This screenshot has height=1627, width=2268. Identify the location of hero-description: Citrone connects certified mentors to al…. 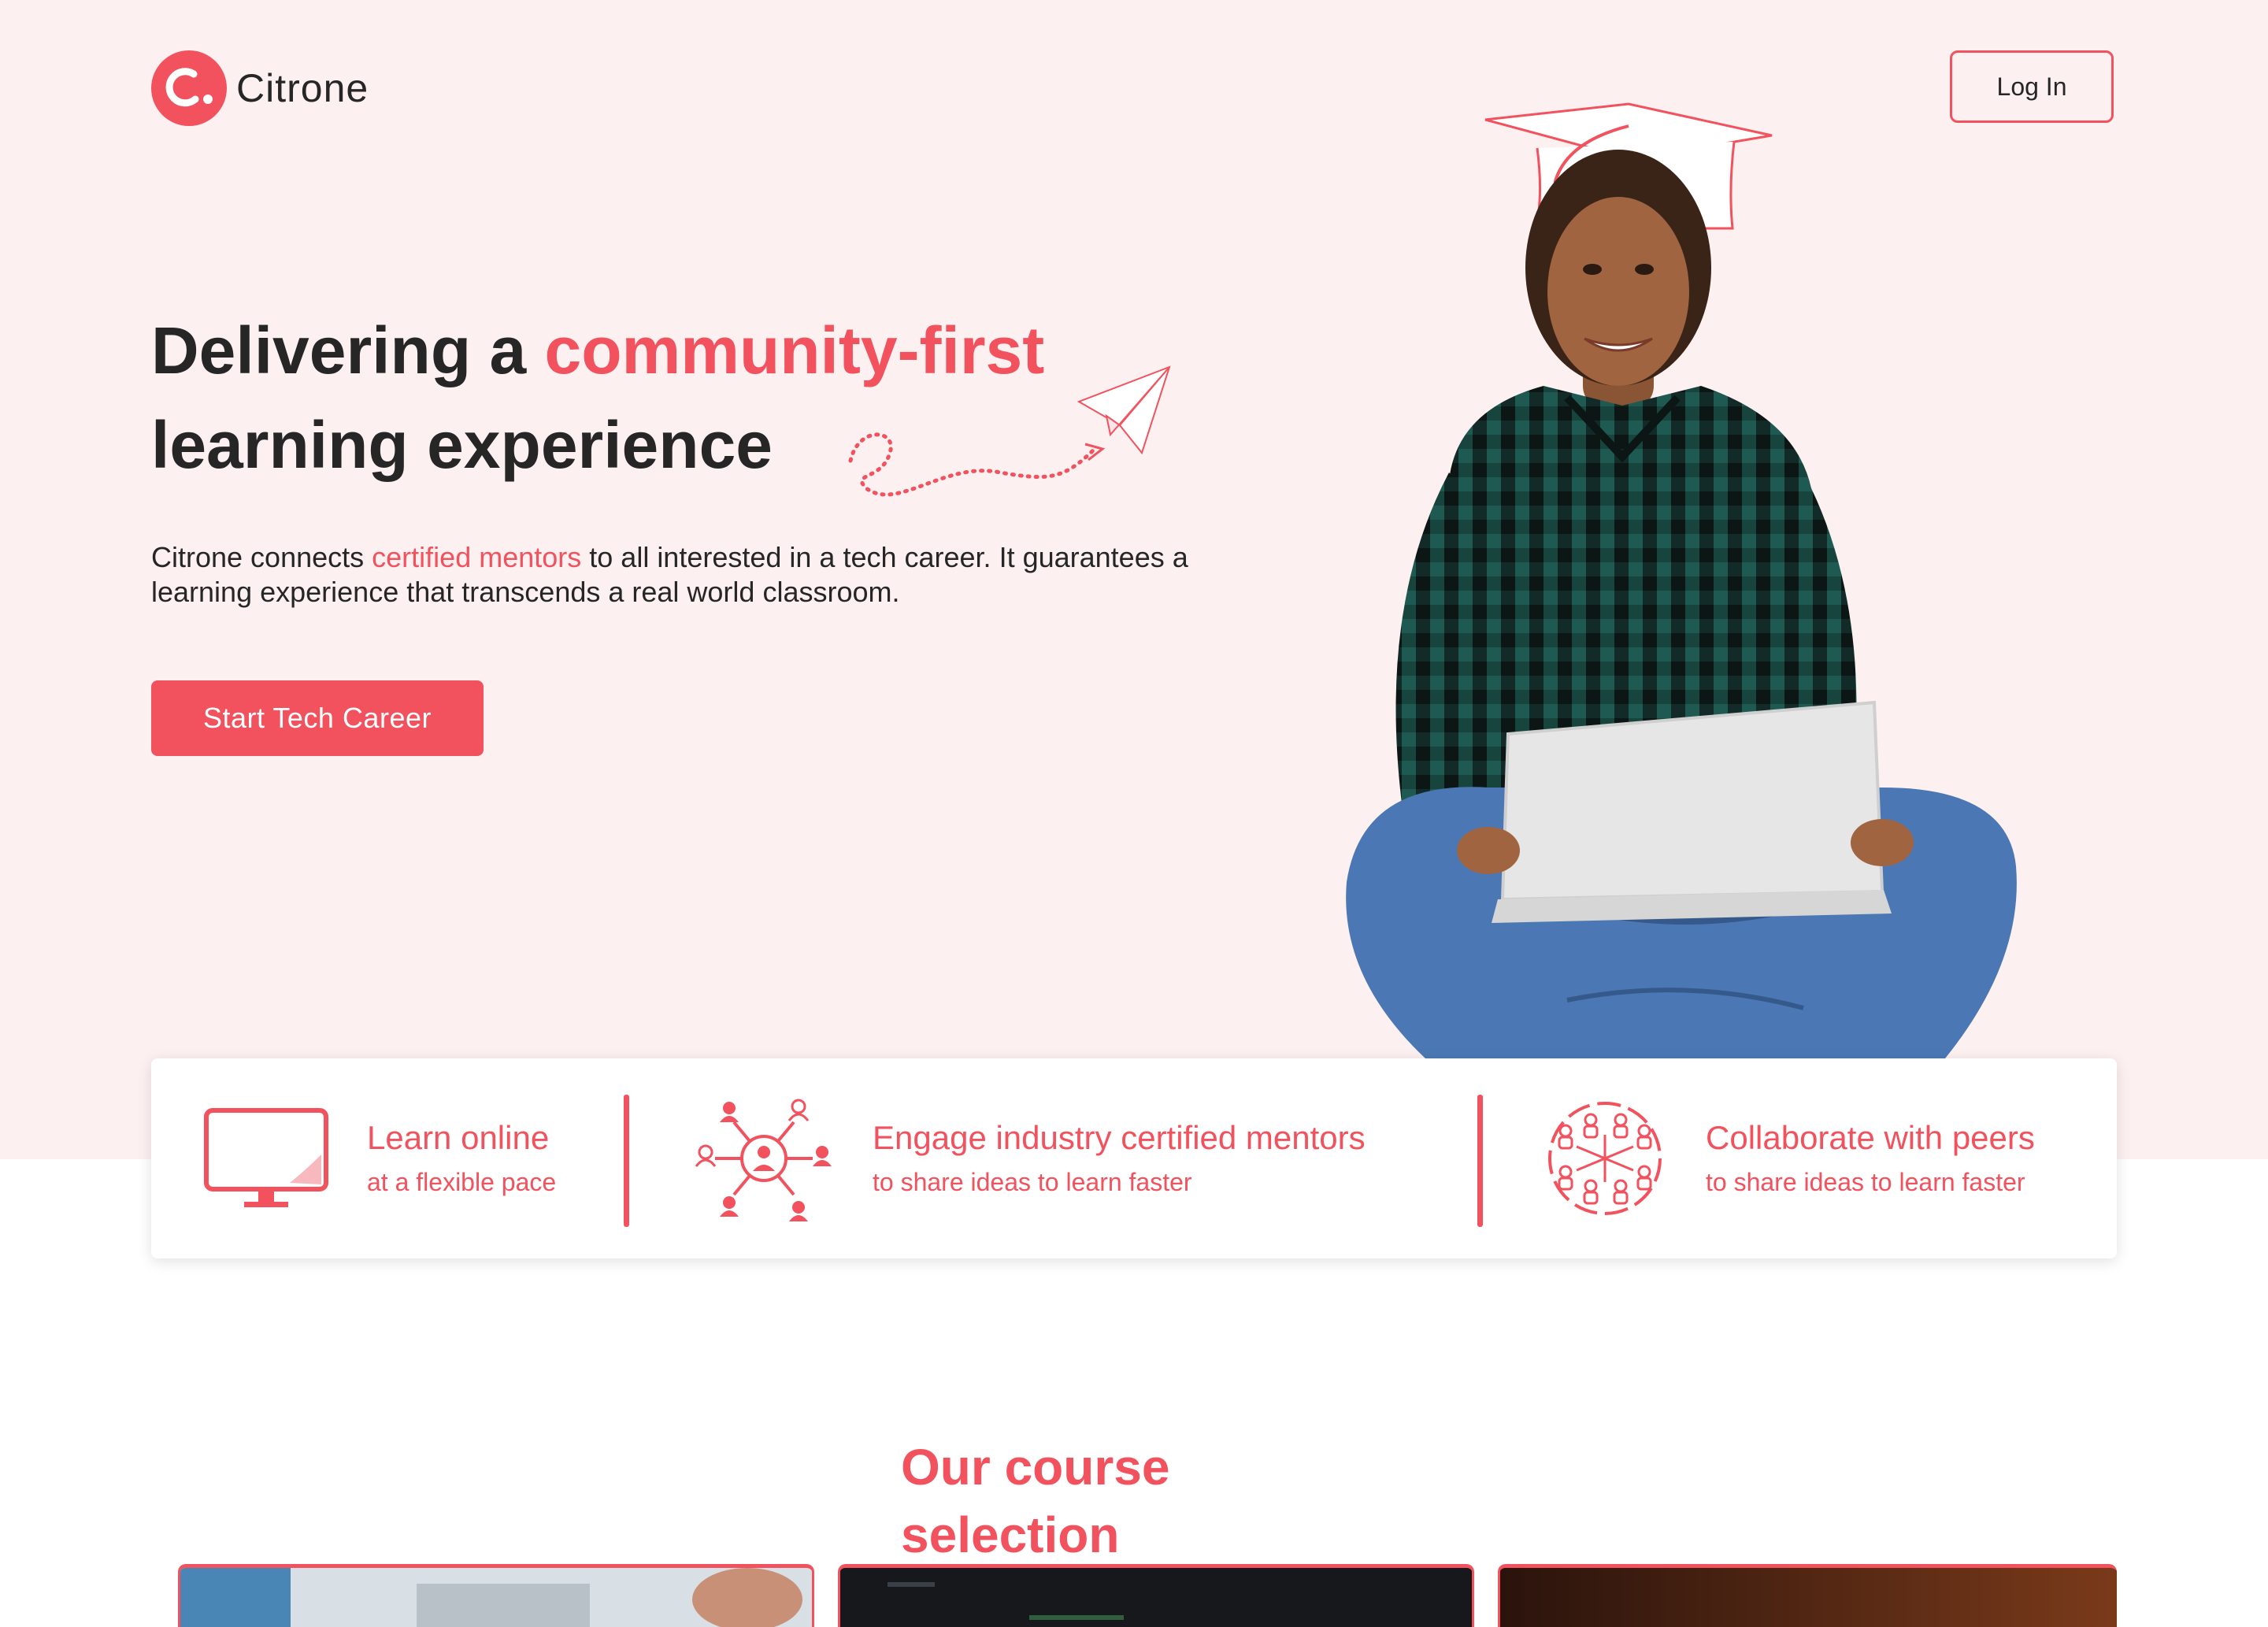
(690, 575).